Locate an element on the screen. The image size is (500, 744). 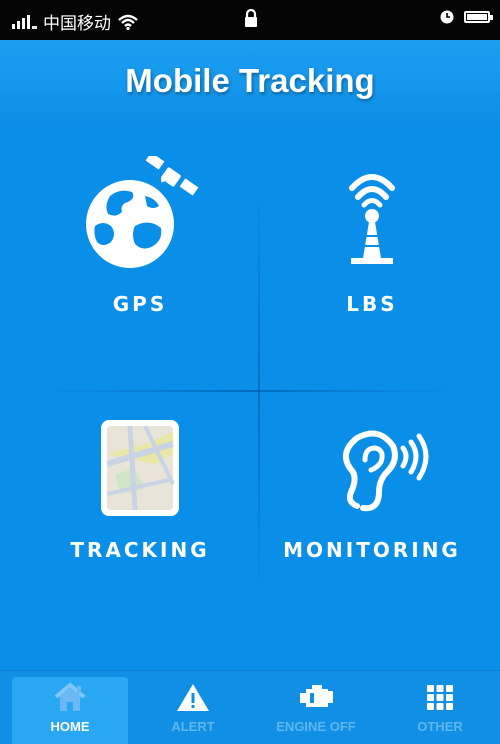
lock-icon is located at coordinates (251, 17).